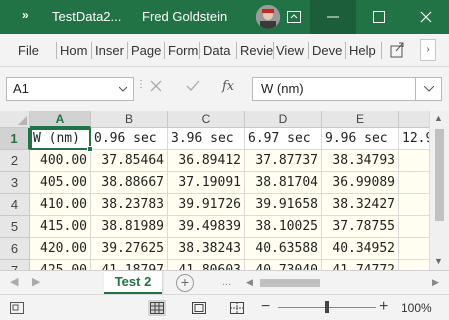 Image resolution: width=449 pixels, height=320 pixels. Describe the element at coordinates (15, 119) in the screenshot. I see `select-all-button` at that location.